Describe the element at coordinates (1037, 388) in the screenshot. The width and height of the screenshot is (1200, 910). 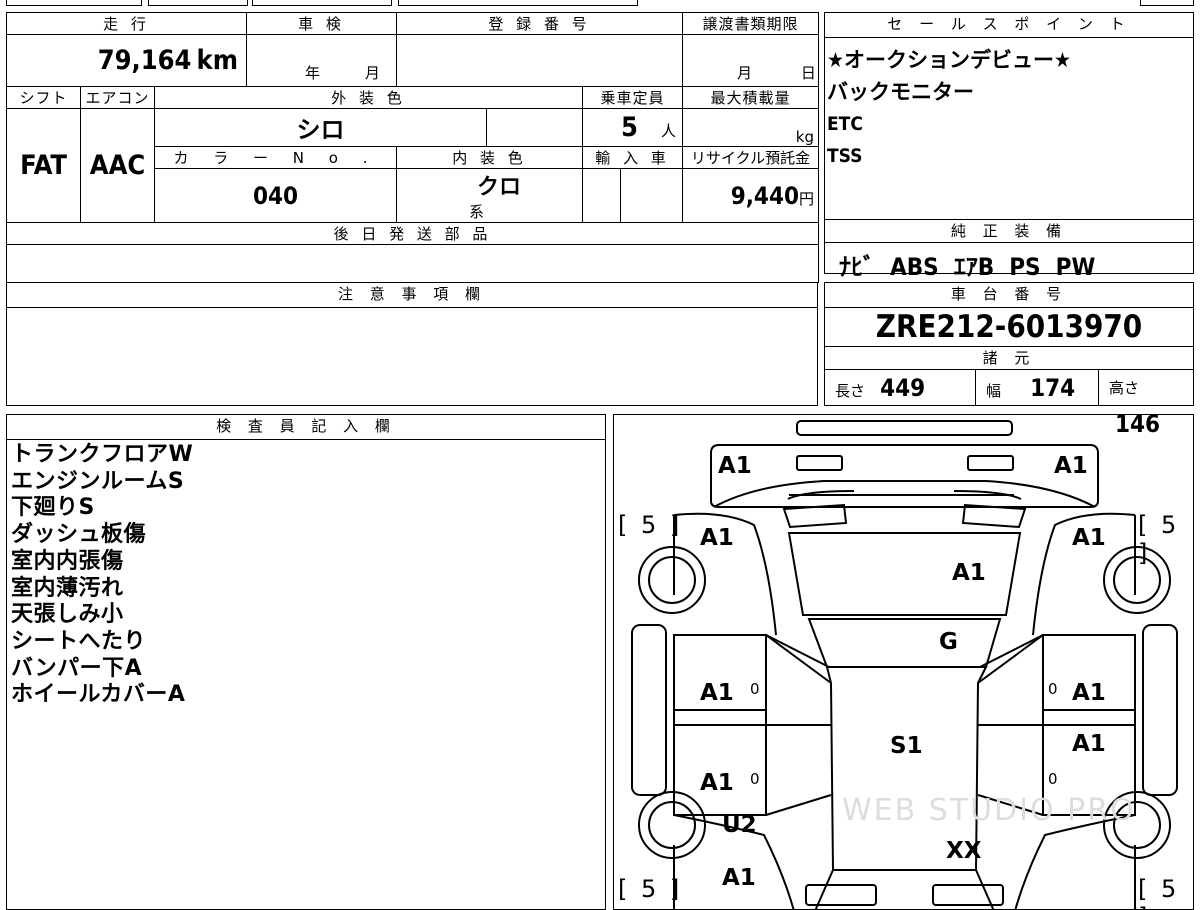
I see `width-cell: 幅 174` at that location.